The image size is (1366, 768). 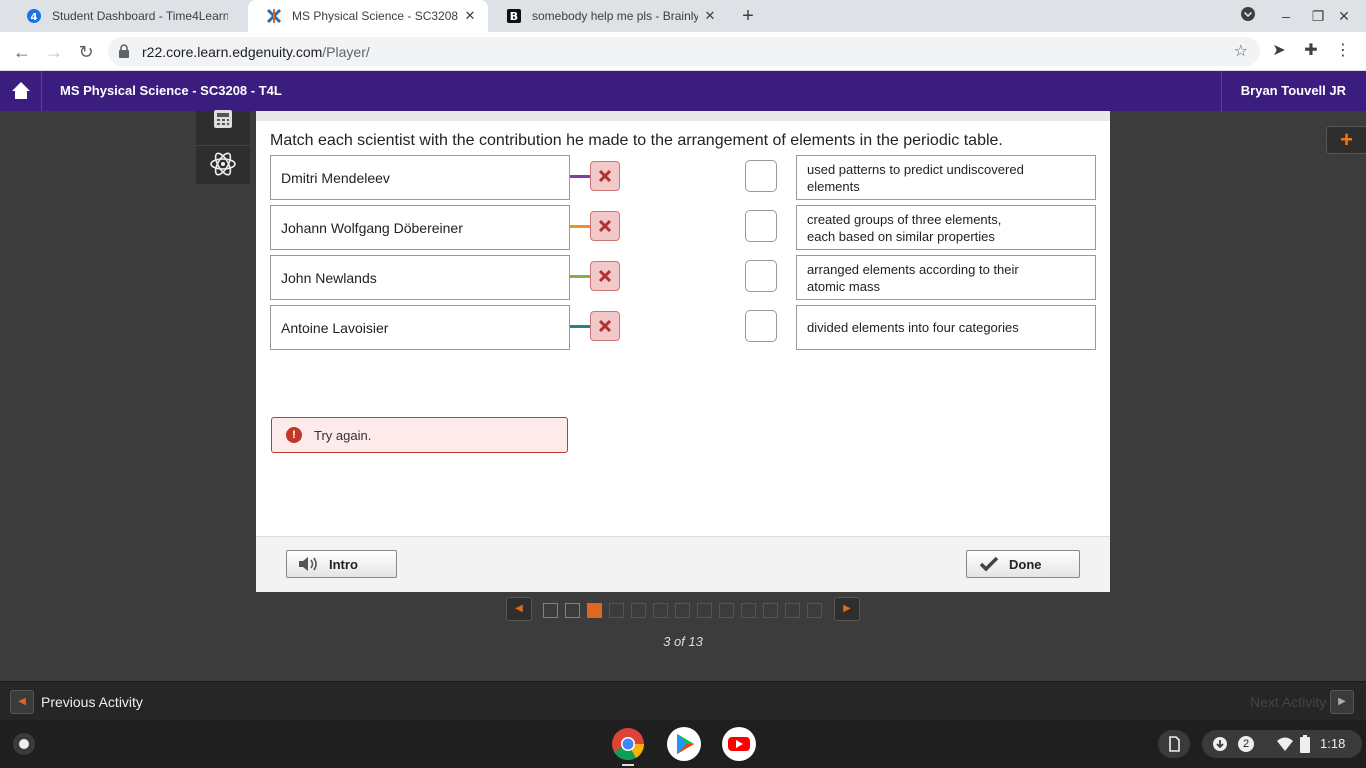 What do you see at coordinates (419, 435) in the screenshot?
I see `feedback-banner: ! Try again.` at bounding box center [419, 435].